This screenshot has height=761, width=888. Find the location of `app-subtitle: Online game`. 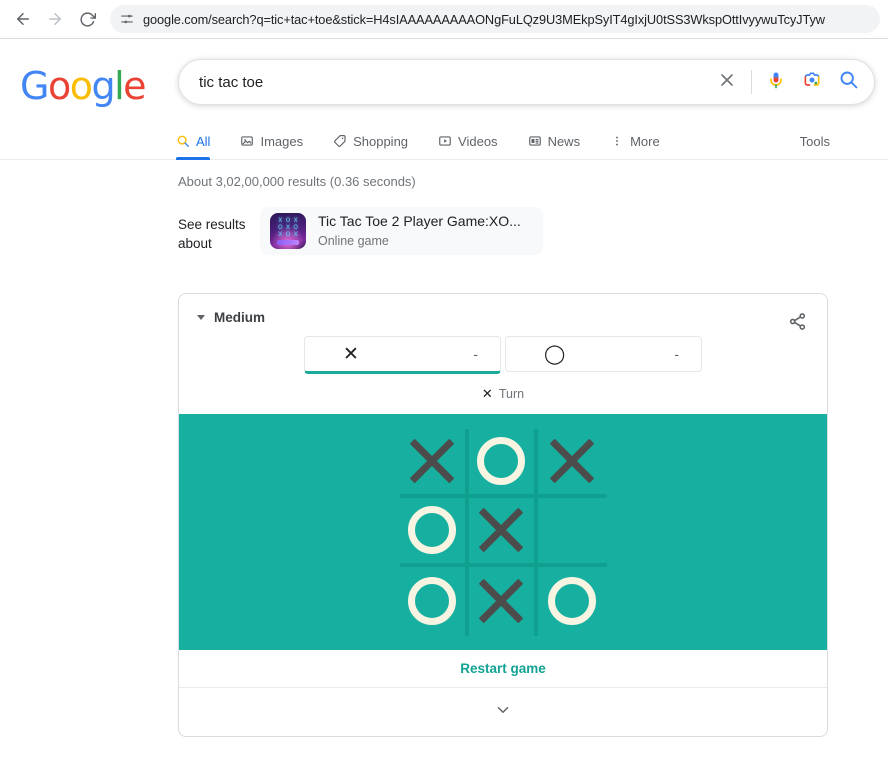

app-subtitle: Online game is located at coordinates (353, 241).